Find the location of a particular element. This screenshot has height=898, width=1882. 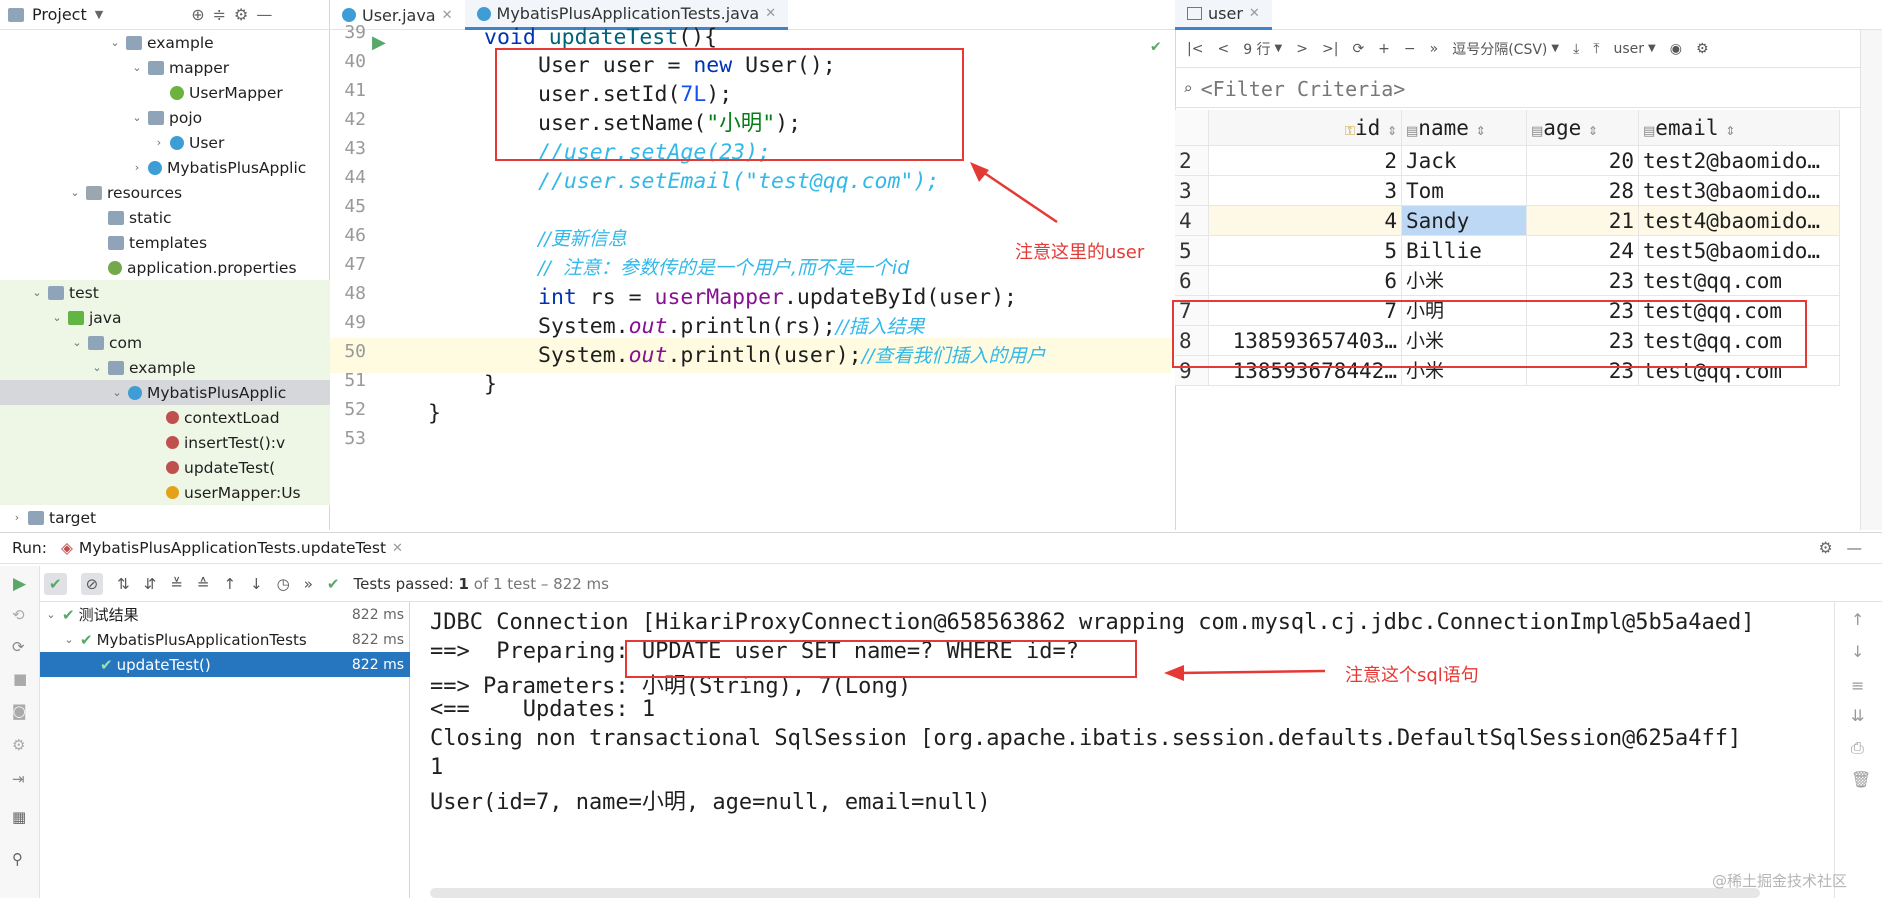

show-ignored-icon: ⊘ is located at coordinates (92, 583).